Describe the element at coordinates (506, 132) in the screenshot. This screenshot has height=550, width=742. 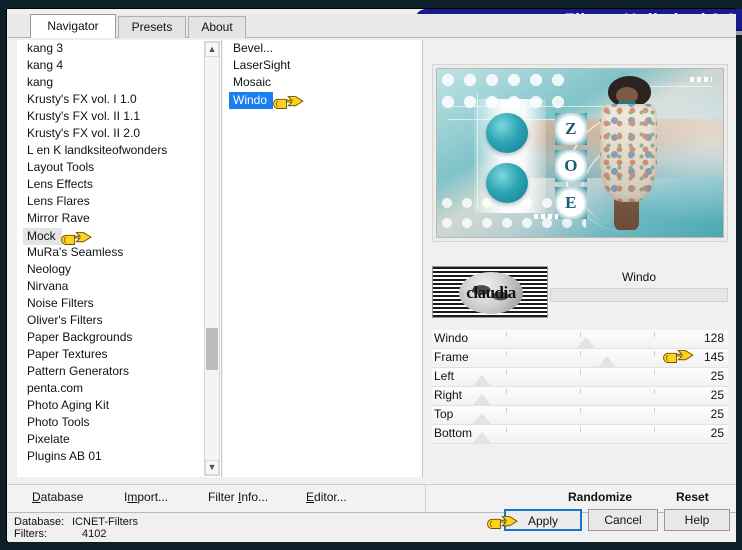
I see `preview-sphere-top` at that location.